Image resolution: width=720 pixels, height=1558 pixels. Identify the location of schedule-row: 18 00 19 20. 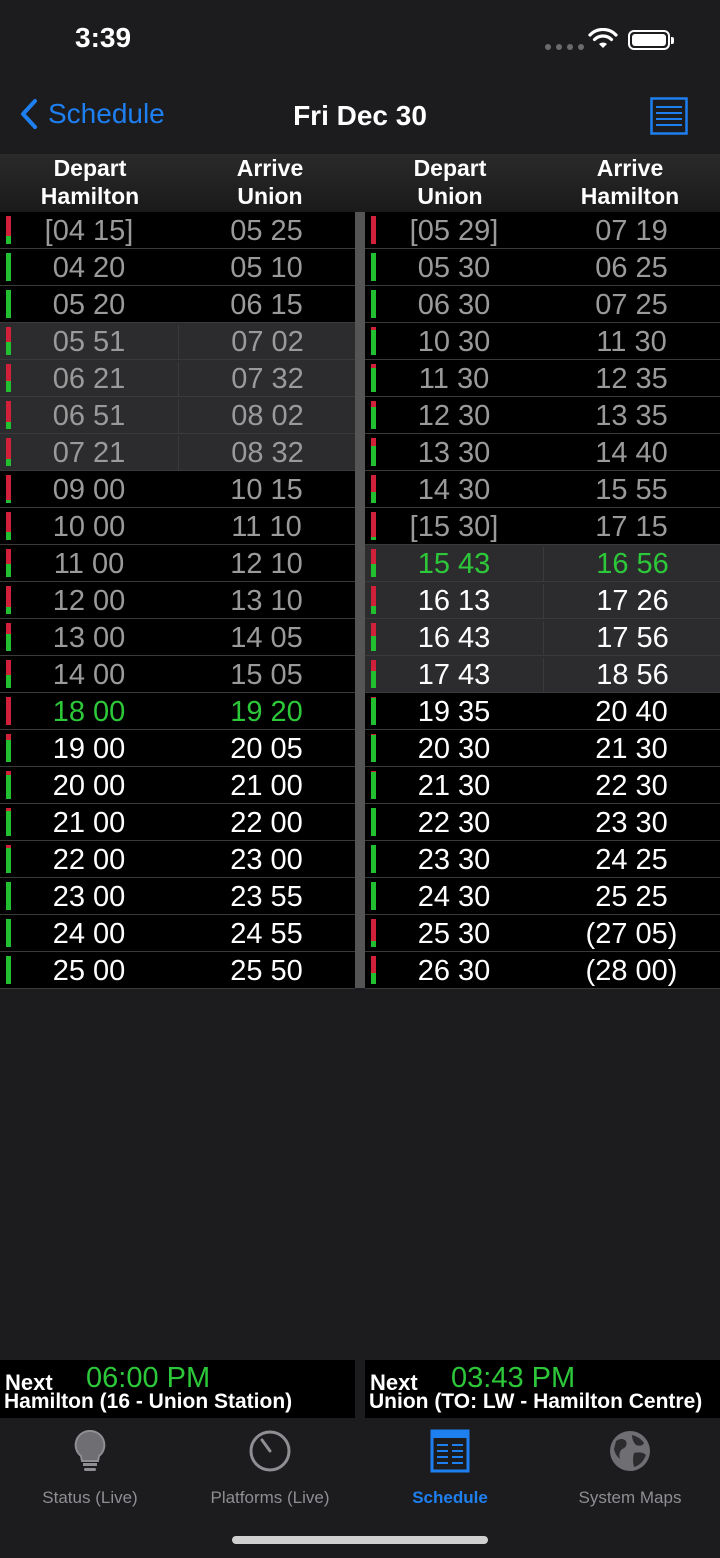
(177, 711).